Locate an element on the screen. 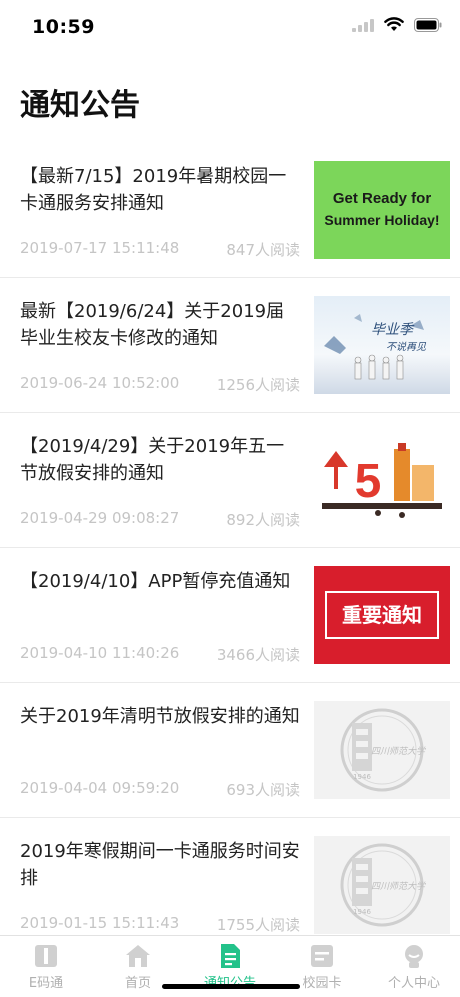 The width and height of the screenshot is (460, 997). battery-icon is located at coordinates (428, 24).